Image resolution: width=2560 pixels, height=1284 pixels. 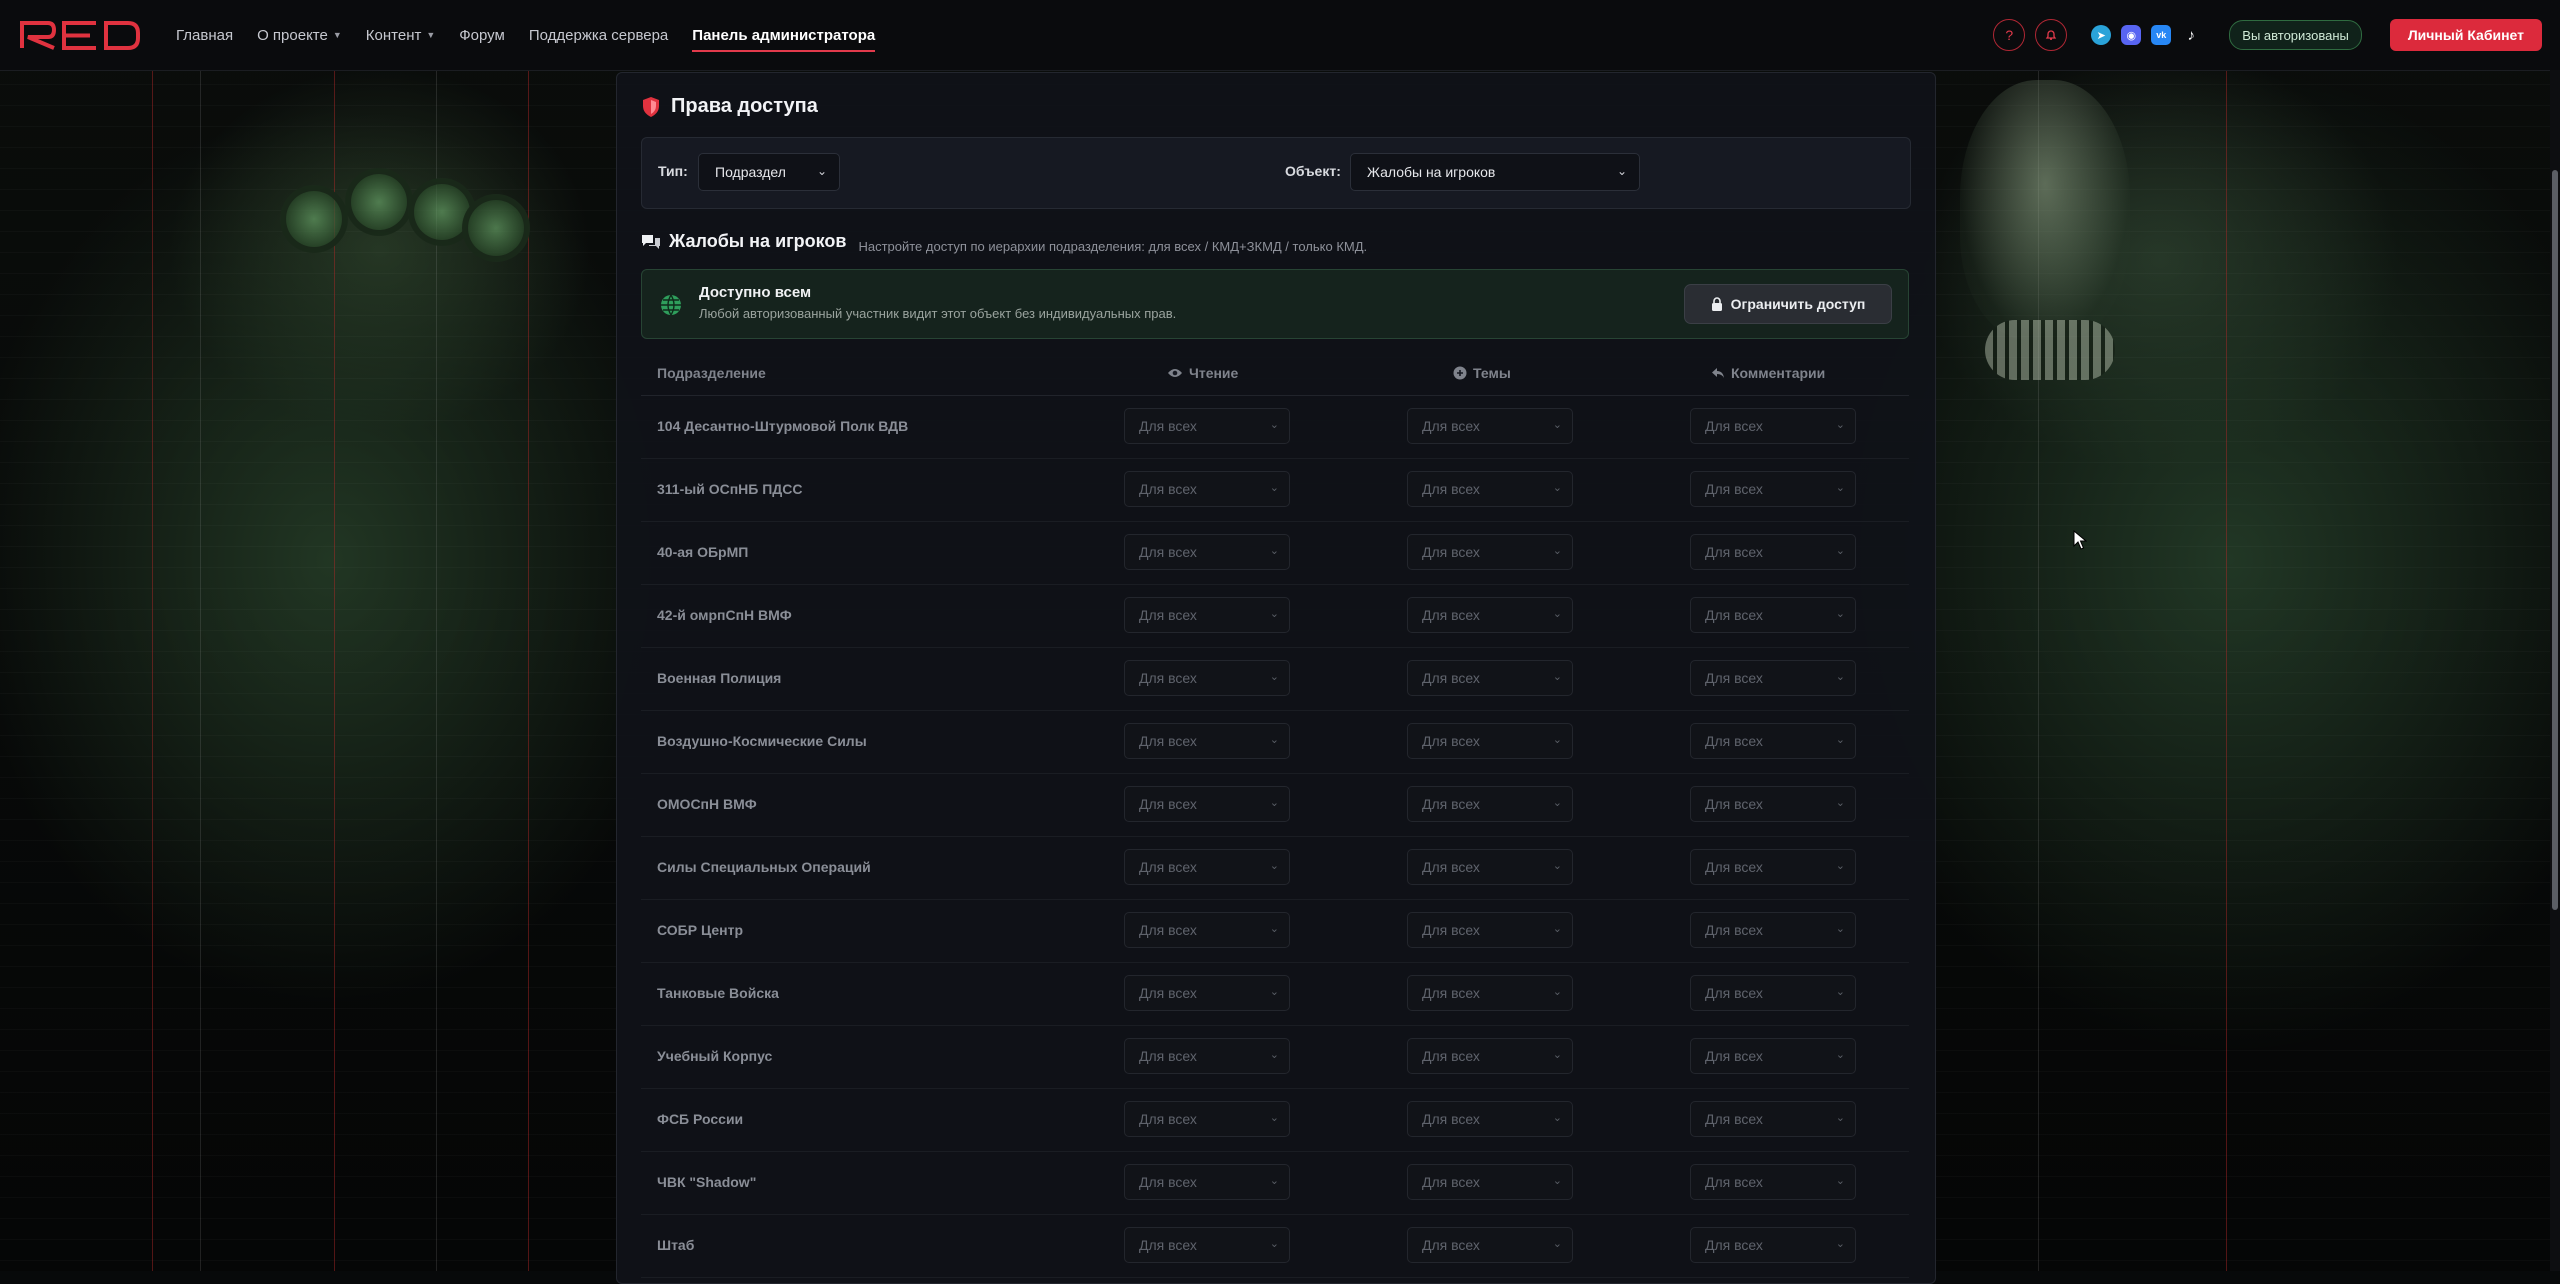 What do you see at coordinates (1495, 172) in the screenshot?
I see `object-select: Жалобы на игроков ⌄` at bounding box center [1495, 172].